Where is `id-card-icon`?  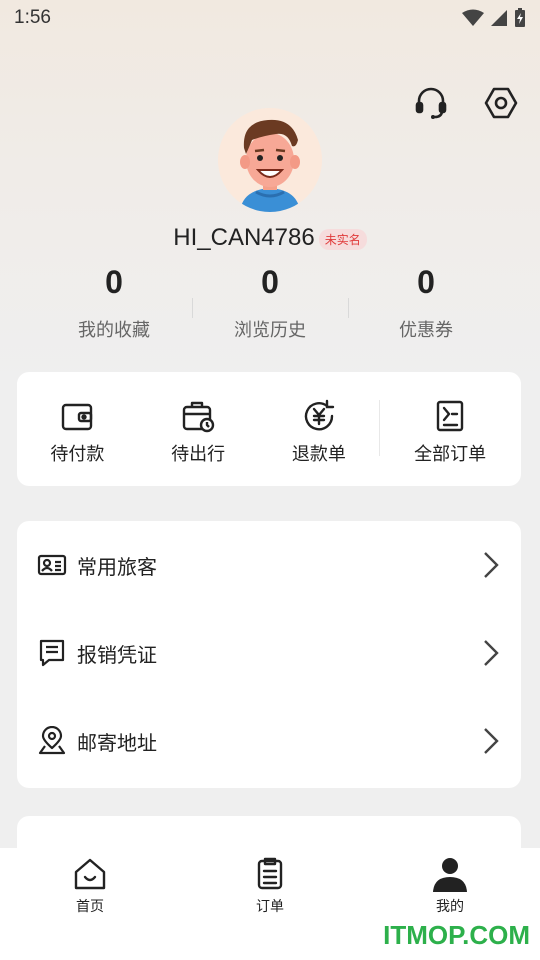
id-card-icon is located at coordinates (52, 565).